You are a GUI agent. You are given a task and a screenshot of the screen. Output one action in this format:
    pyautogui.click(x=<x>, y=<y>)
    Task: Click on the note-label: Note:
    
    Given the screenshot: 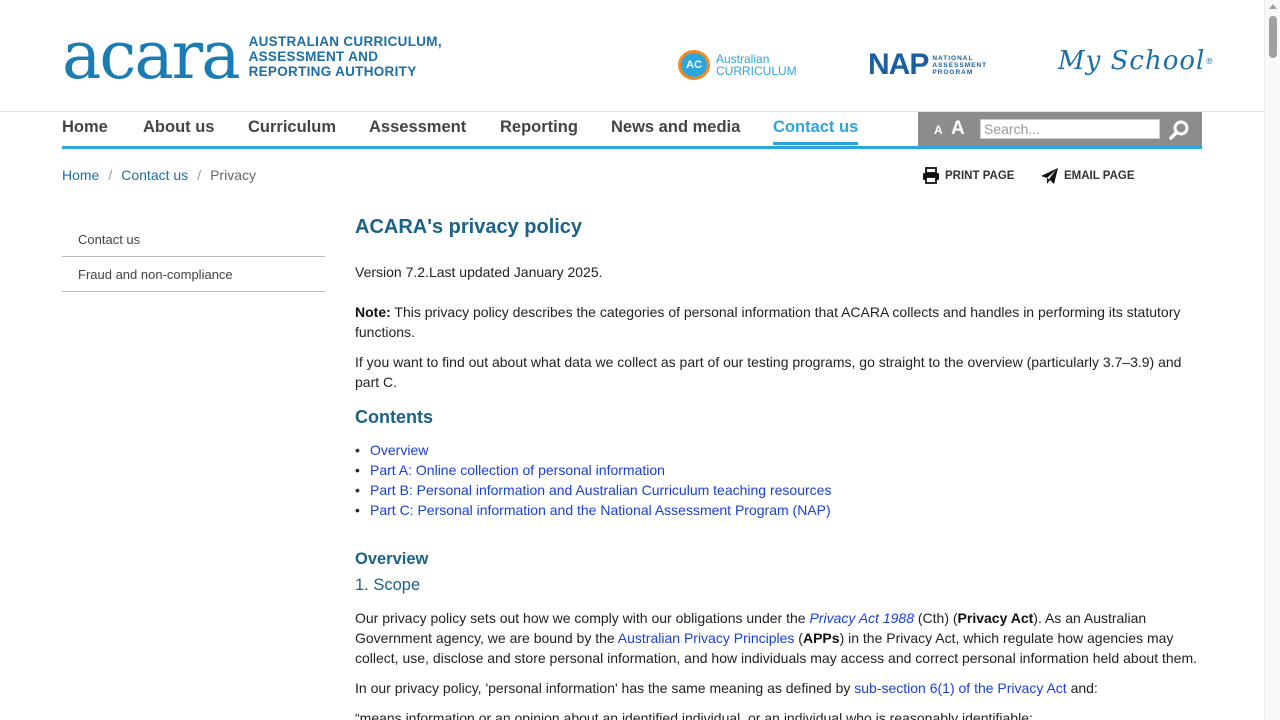 What is the action you would take?
    pyautogui.click(x=373, y=312)
    